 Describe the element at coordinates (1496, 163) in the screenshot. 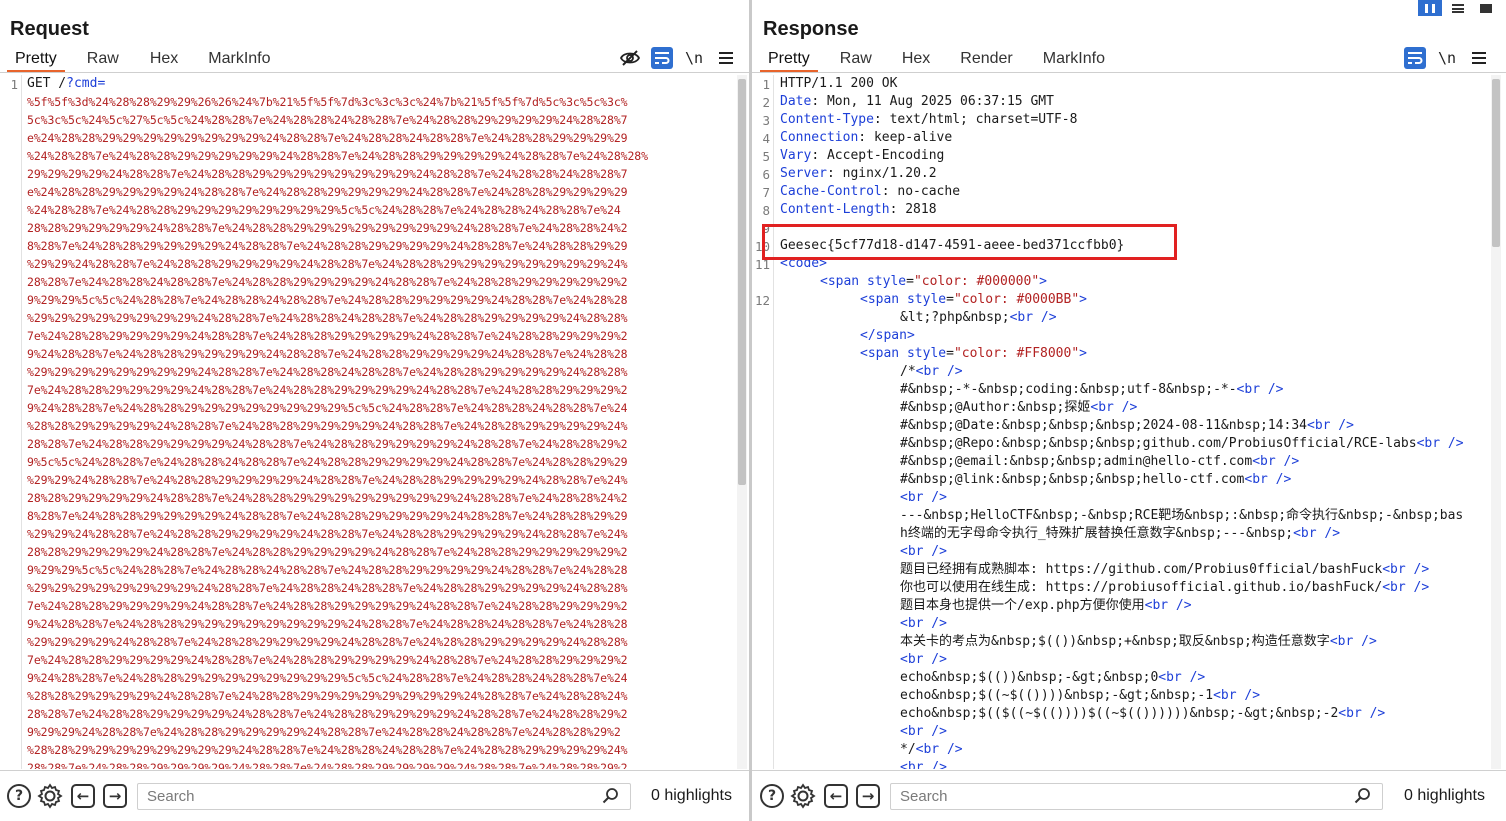

I see `response-scroll-thumb` at that location.